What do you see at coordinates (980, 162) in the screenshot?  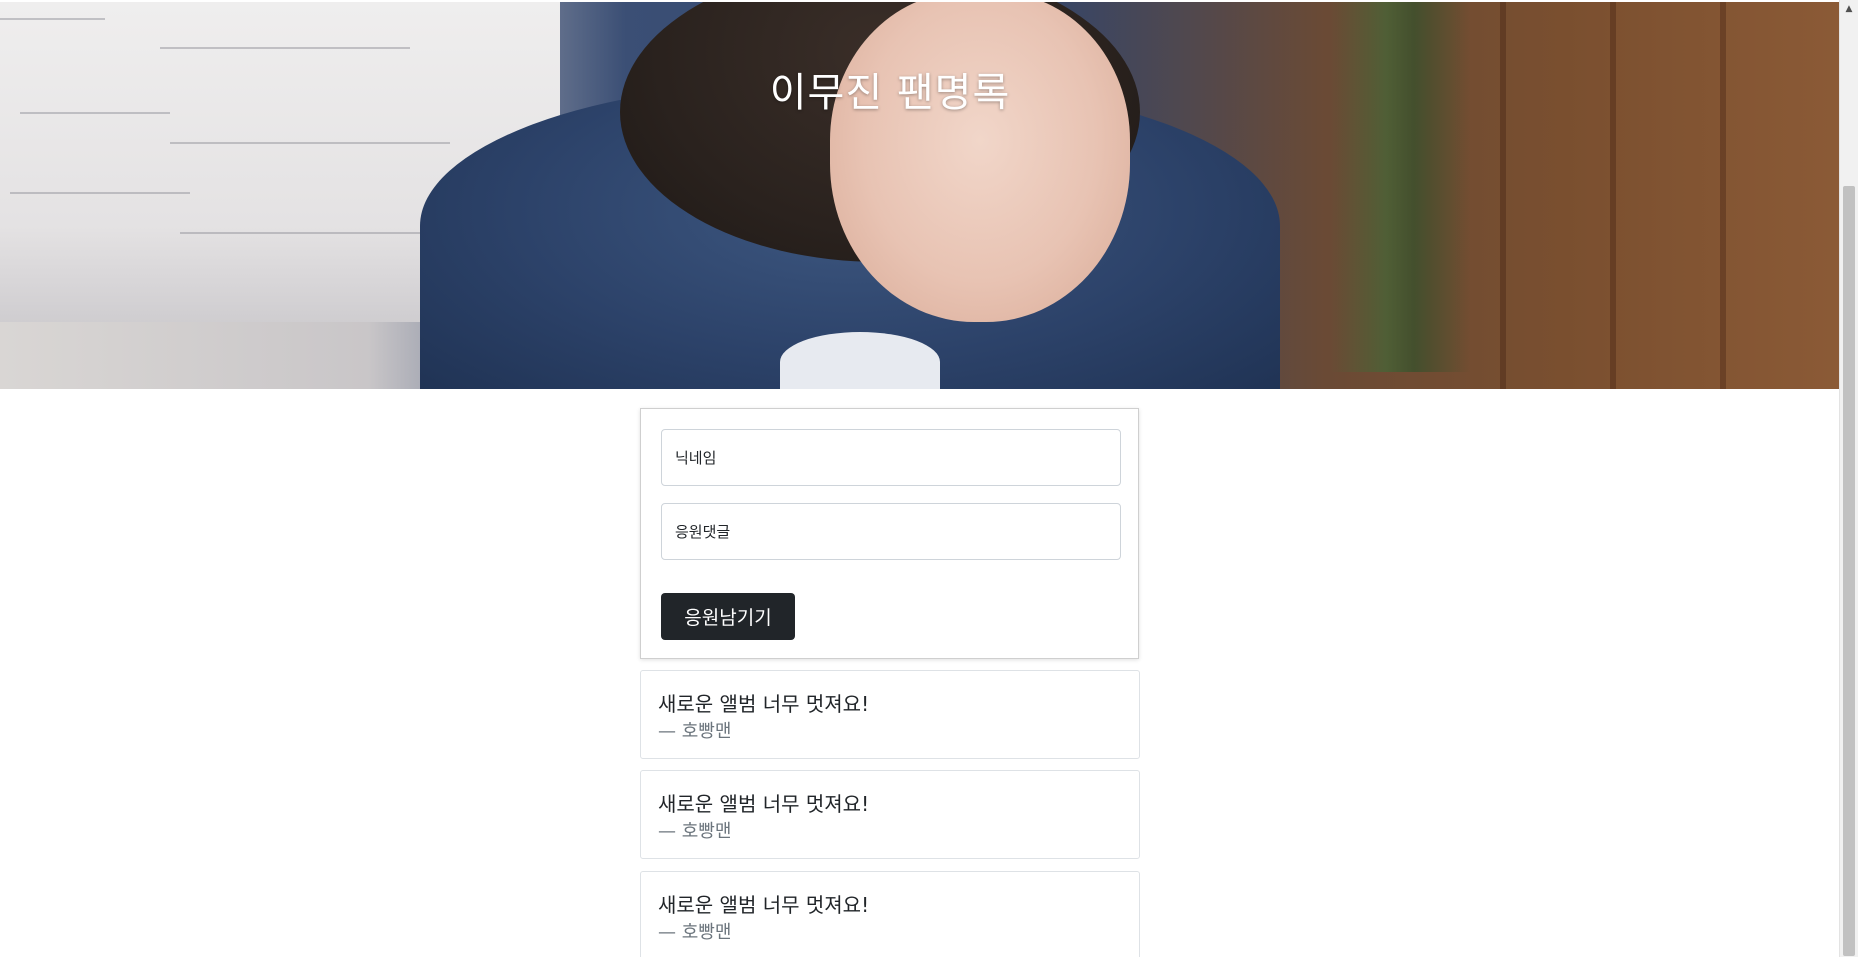 I see `banner-person-face` at bounding box center [980, 162].